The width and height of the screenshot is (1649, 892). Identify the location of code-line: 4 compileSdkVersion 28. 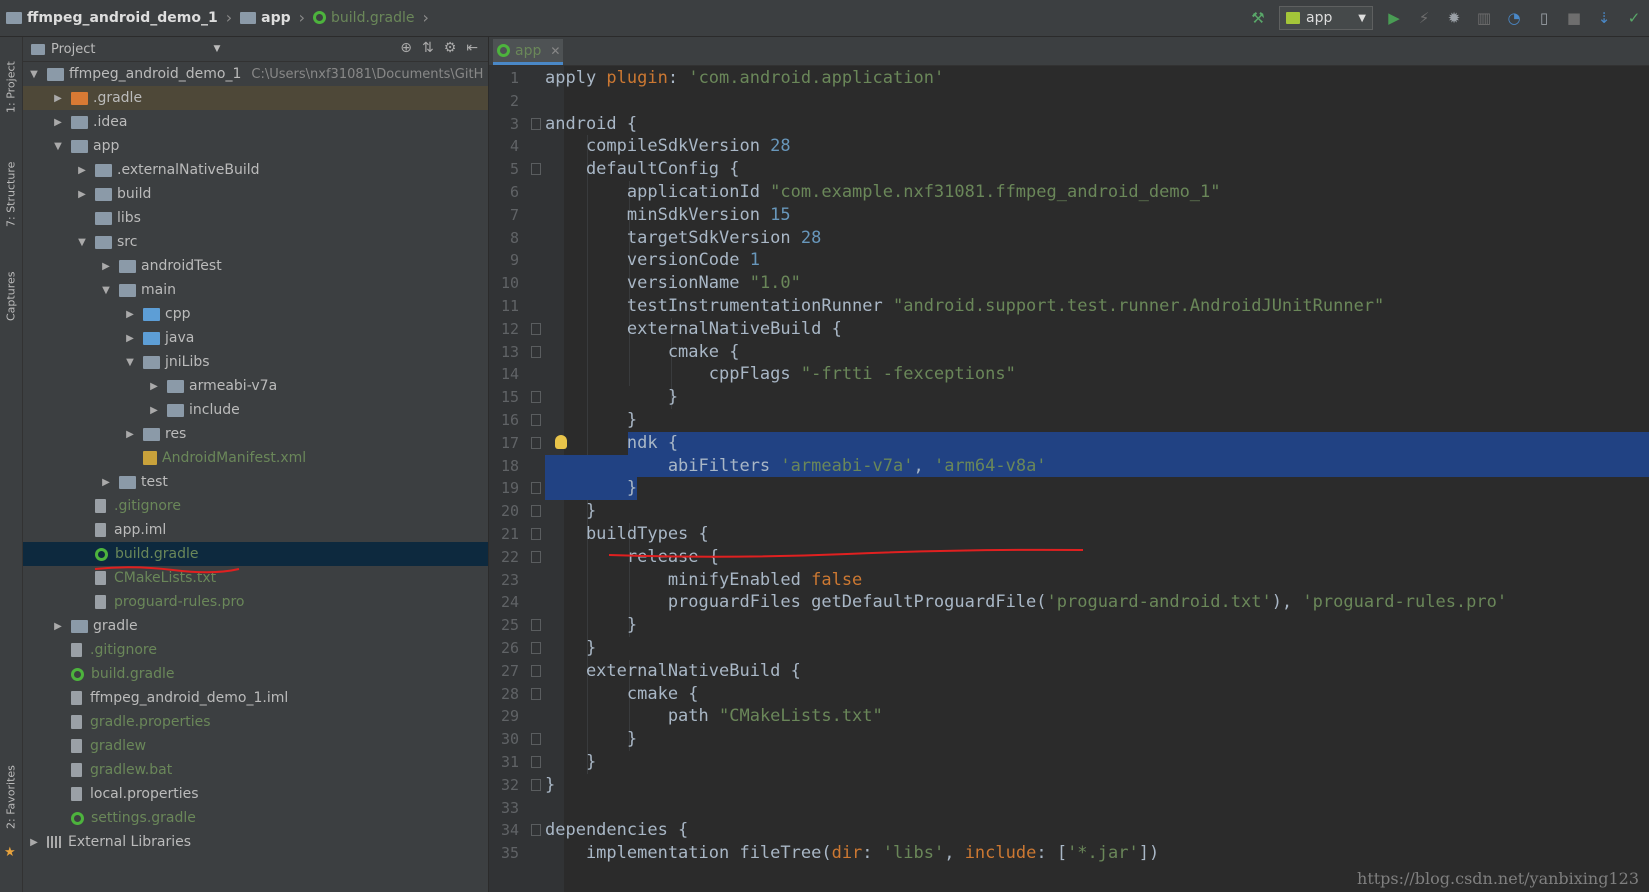
(1069, 146).